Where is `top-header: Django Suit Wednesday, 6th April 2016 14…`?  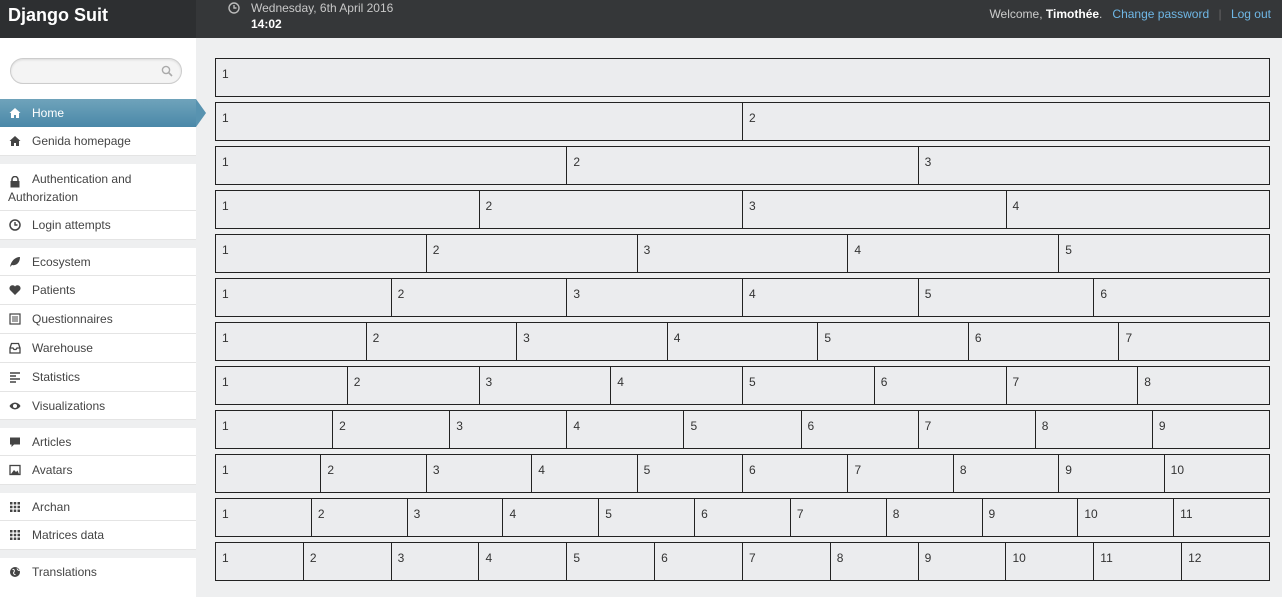 top-header: Django Suit Wednesday, 6th April 2016 14… is located at coordinates (641, 19).